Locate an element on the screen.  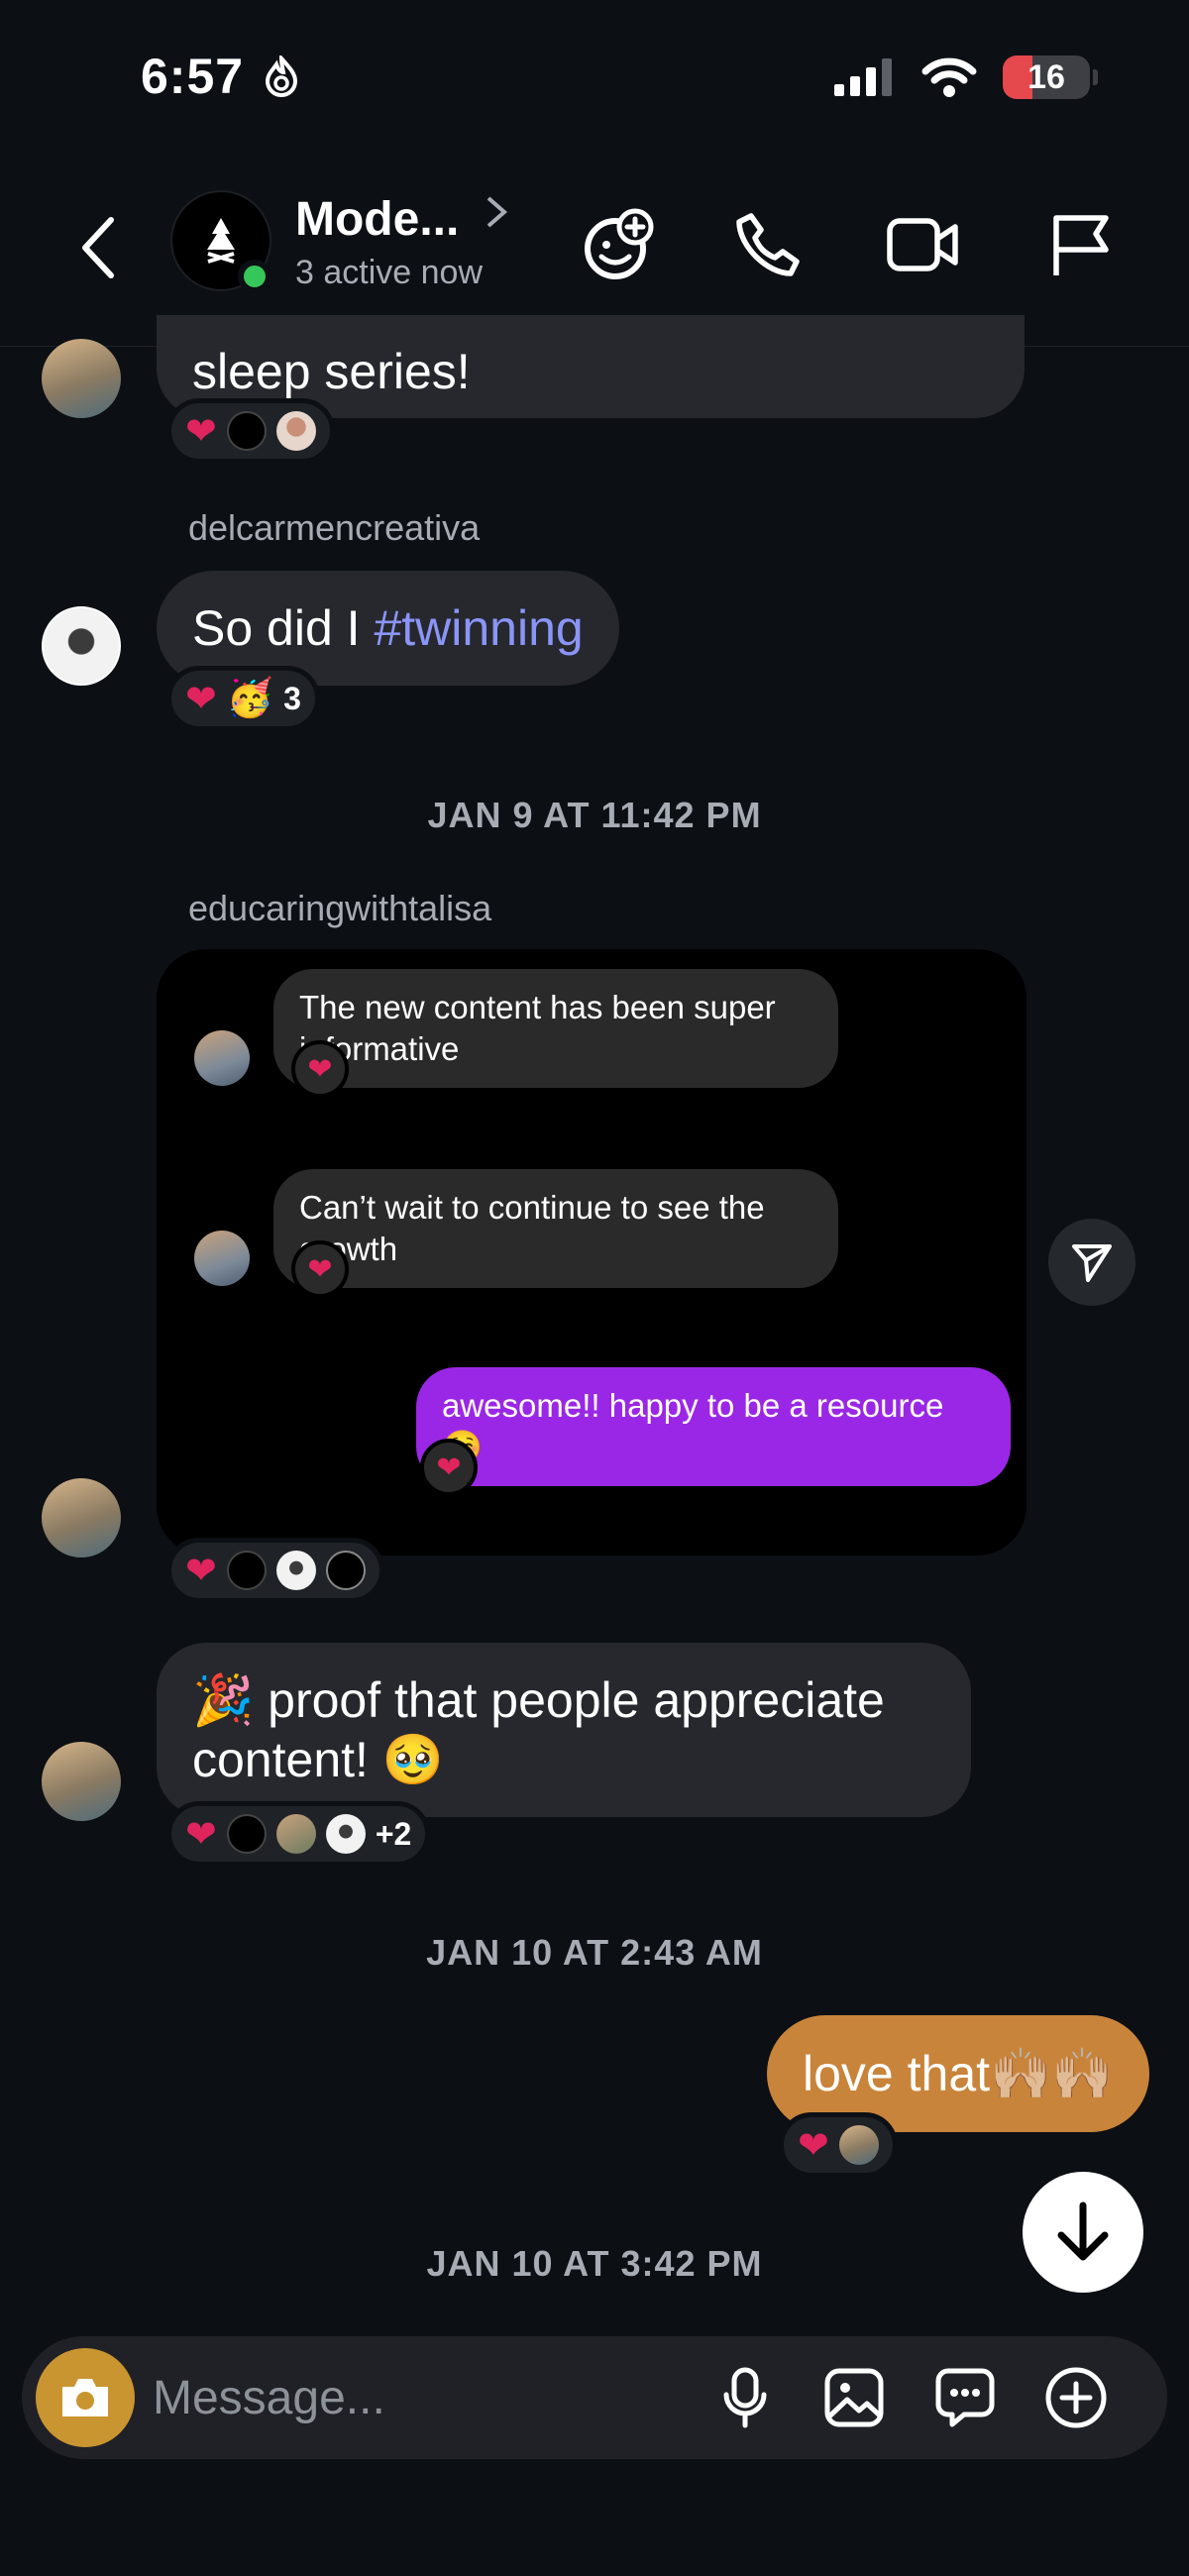
shared-message-bubble: Can’t wait to continue to see the growth is located at coordinates (555, 1229).